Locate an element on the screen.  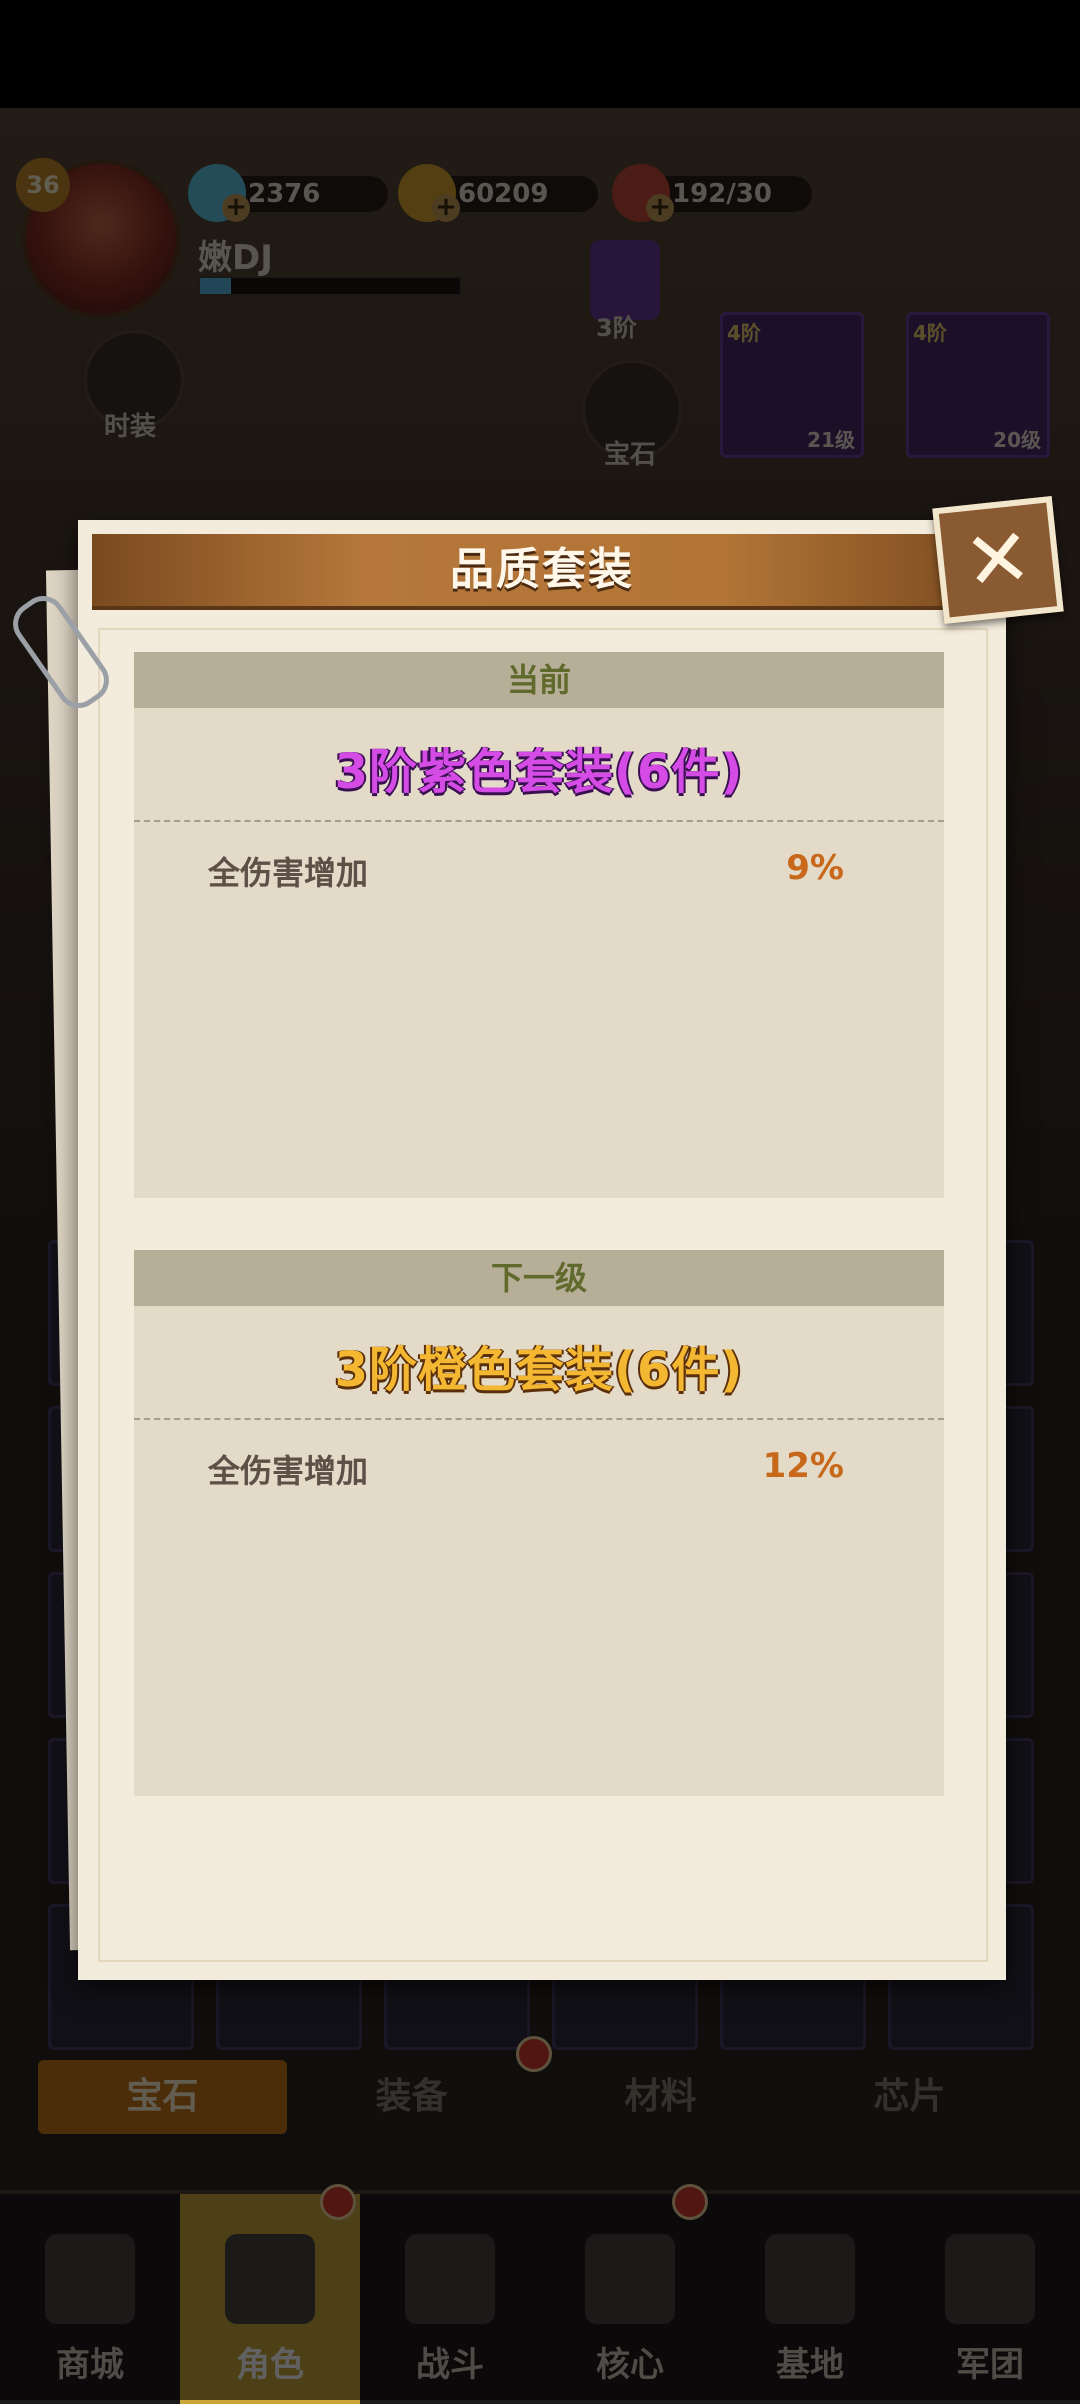
close-icon: ✕ is located at coordinates (998, 559).